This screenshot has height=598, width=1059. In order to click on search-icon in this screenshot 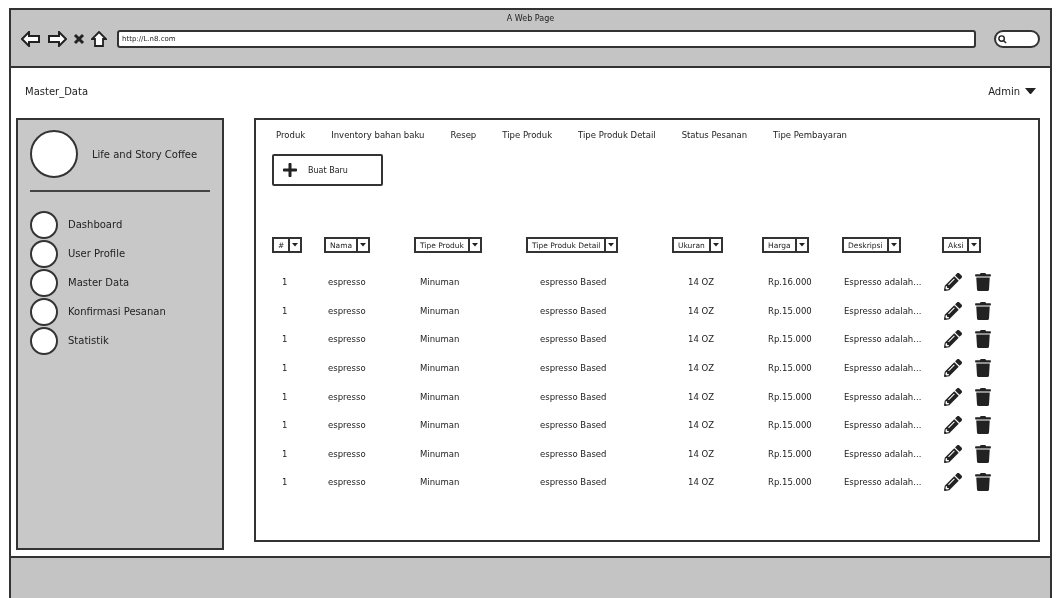, I will do `click(1002, 39)`.